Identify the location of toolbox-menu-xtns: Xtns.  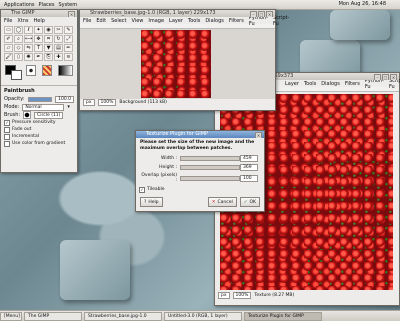
(22, 21).